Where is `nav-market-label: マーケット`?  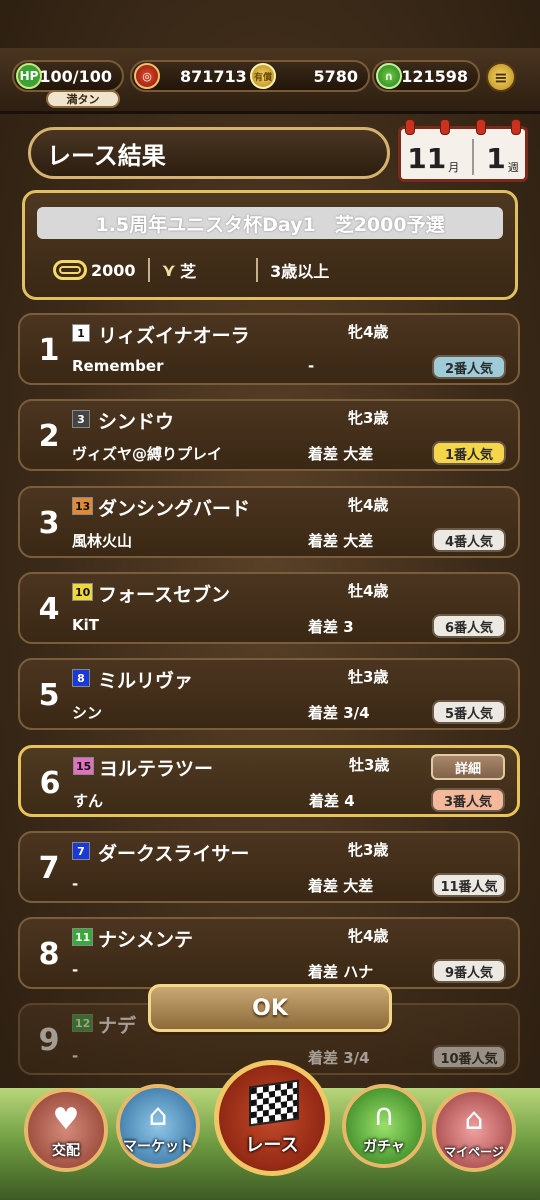 nav-market-label: マーケット is located at coordinates (158, 1147).